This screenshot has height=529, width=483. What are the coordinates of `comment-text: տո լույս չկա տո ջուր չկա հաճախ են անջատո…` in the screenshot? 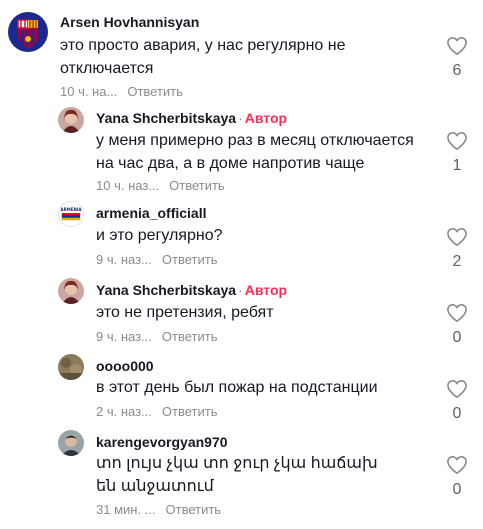 It's located at (237, 475).